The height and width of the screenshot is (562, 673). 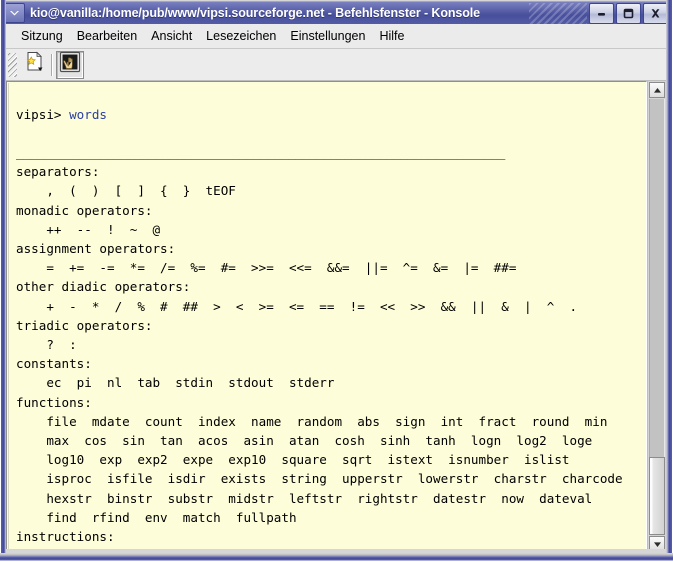 I want to click on menu-bearbeiten: Bearbeiten, so click(x=107, y=36).